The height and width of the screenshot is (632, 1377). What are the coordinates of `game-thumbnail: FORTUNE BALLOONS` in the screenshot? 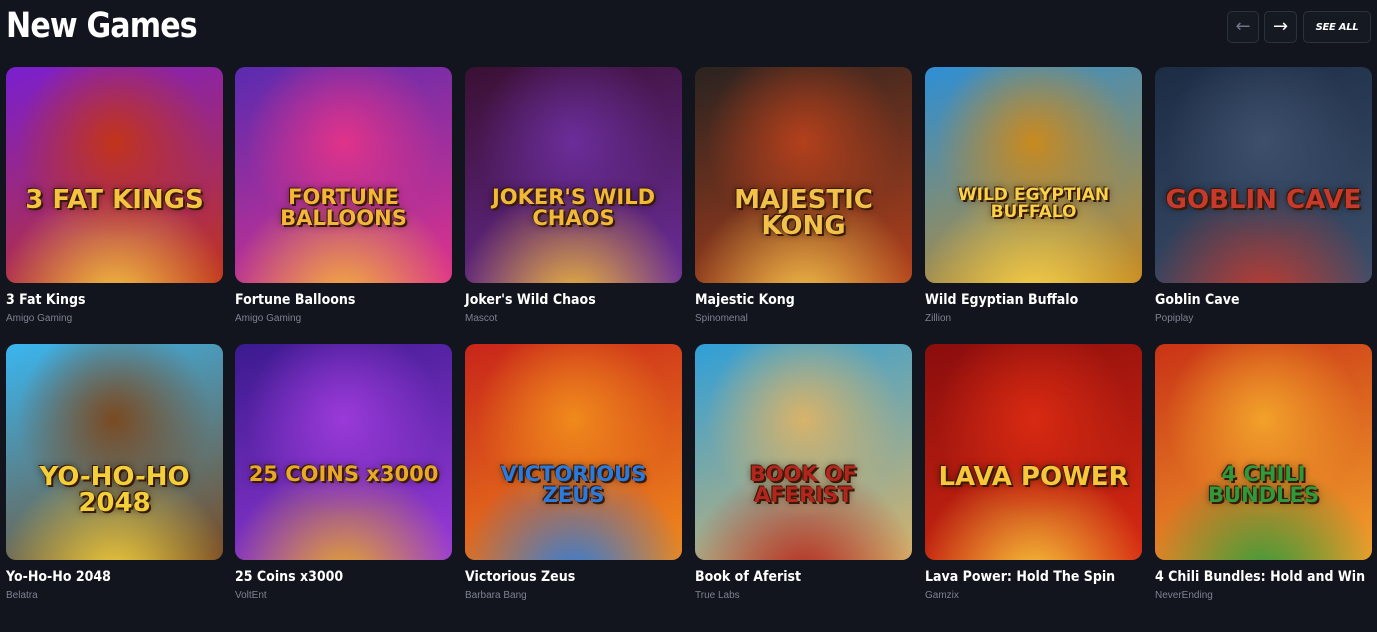 It's located at (343, 175).